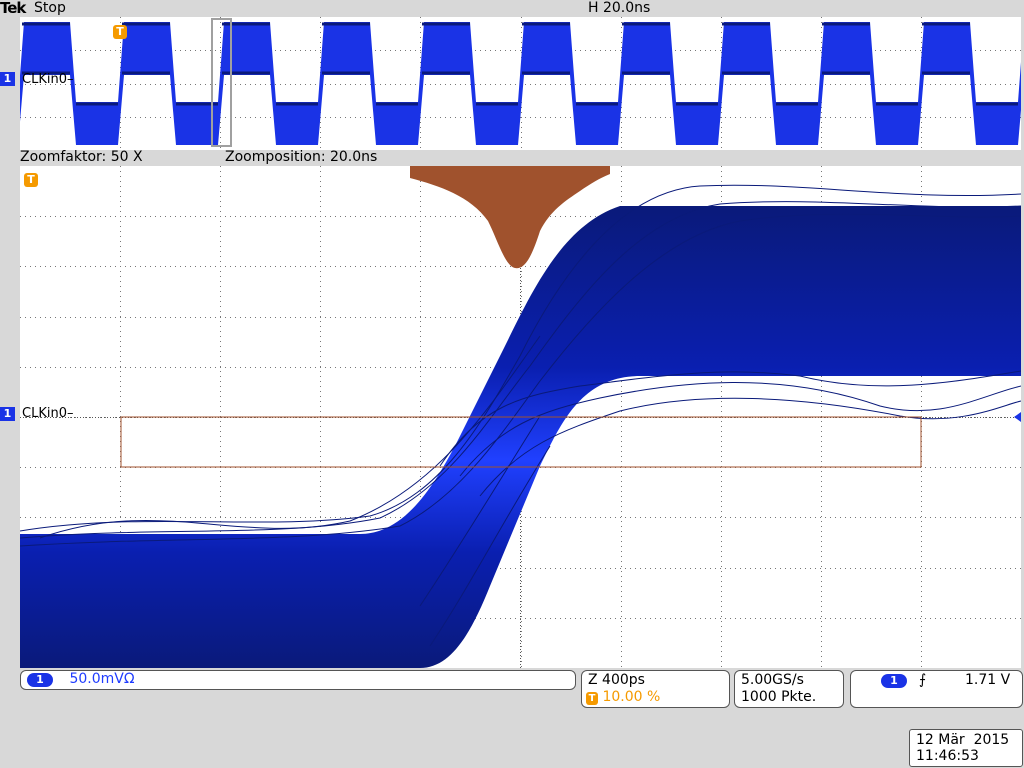 This screenshot has width=1024, height=768. What do you see at coordinates (298, 680) in the screenshot?
I see `channel-readout-box: 1 50.0mVΩ` at bounding box center [298, 680].